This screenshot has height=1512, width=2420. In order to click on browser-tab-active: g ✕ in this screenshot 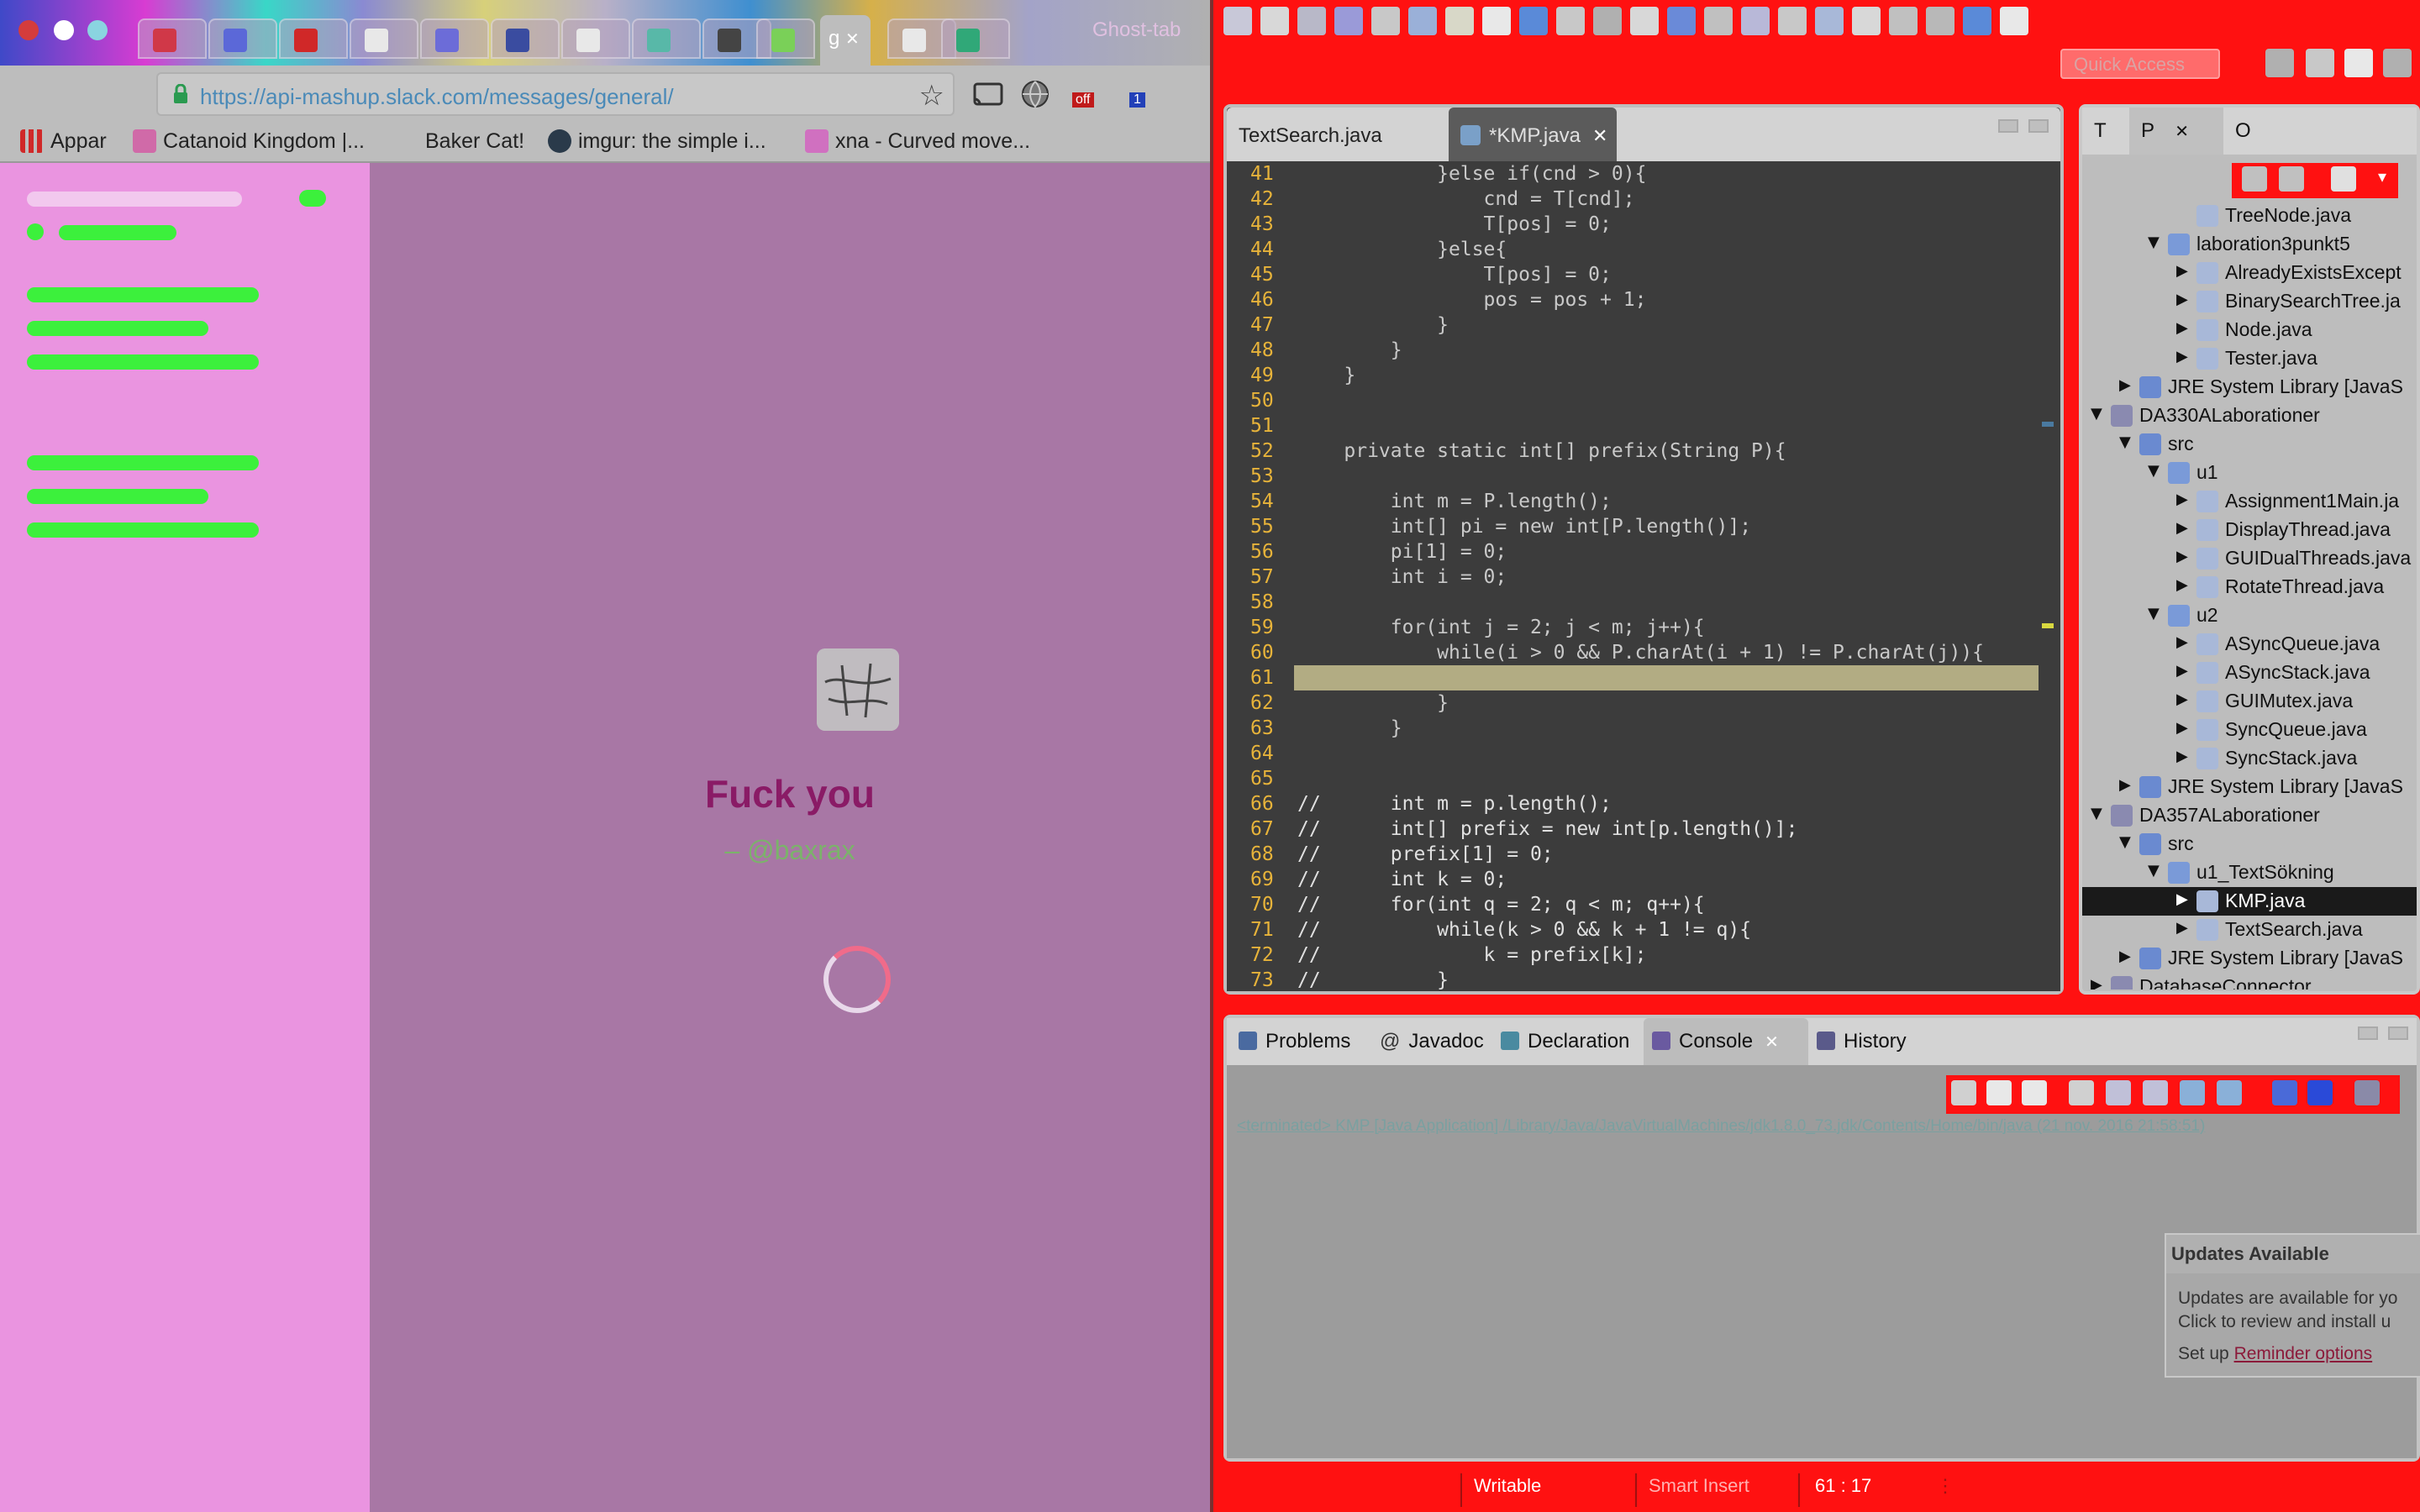, I will do `click(845, 40)`.